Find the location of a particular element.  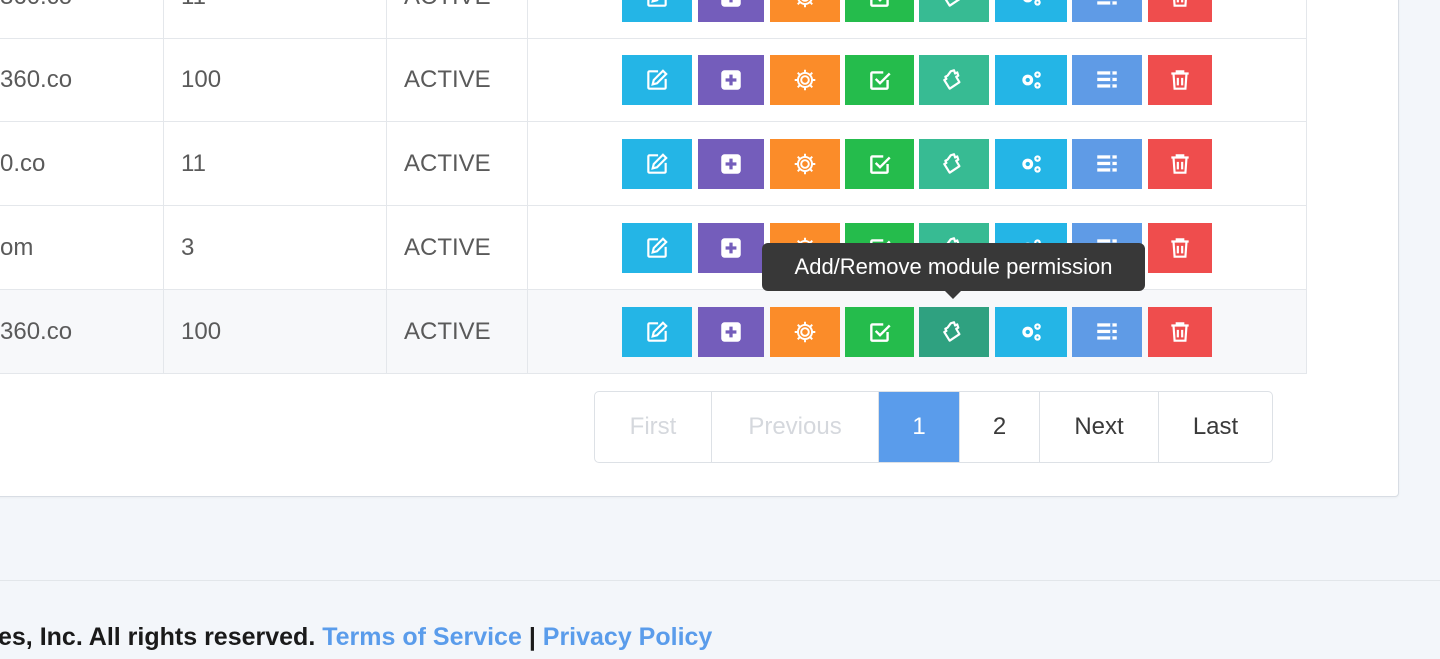

tooltip-arrow is located at coordinates (953, 294).